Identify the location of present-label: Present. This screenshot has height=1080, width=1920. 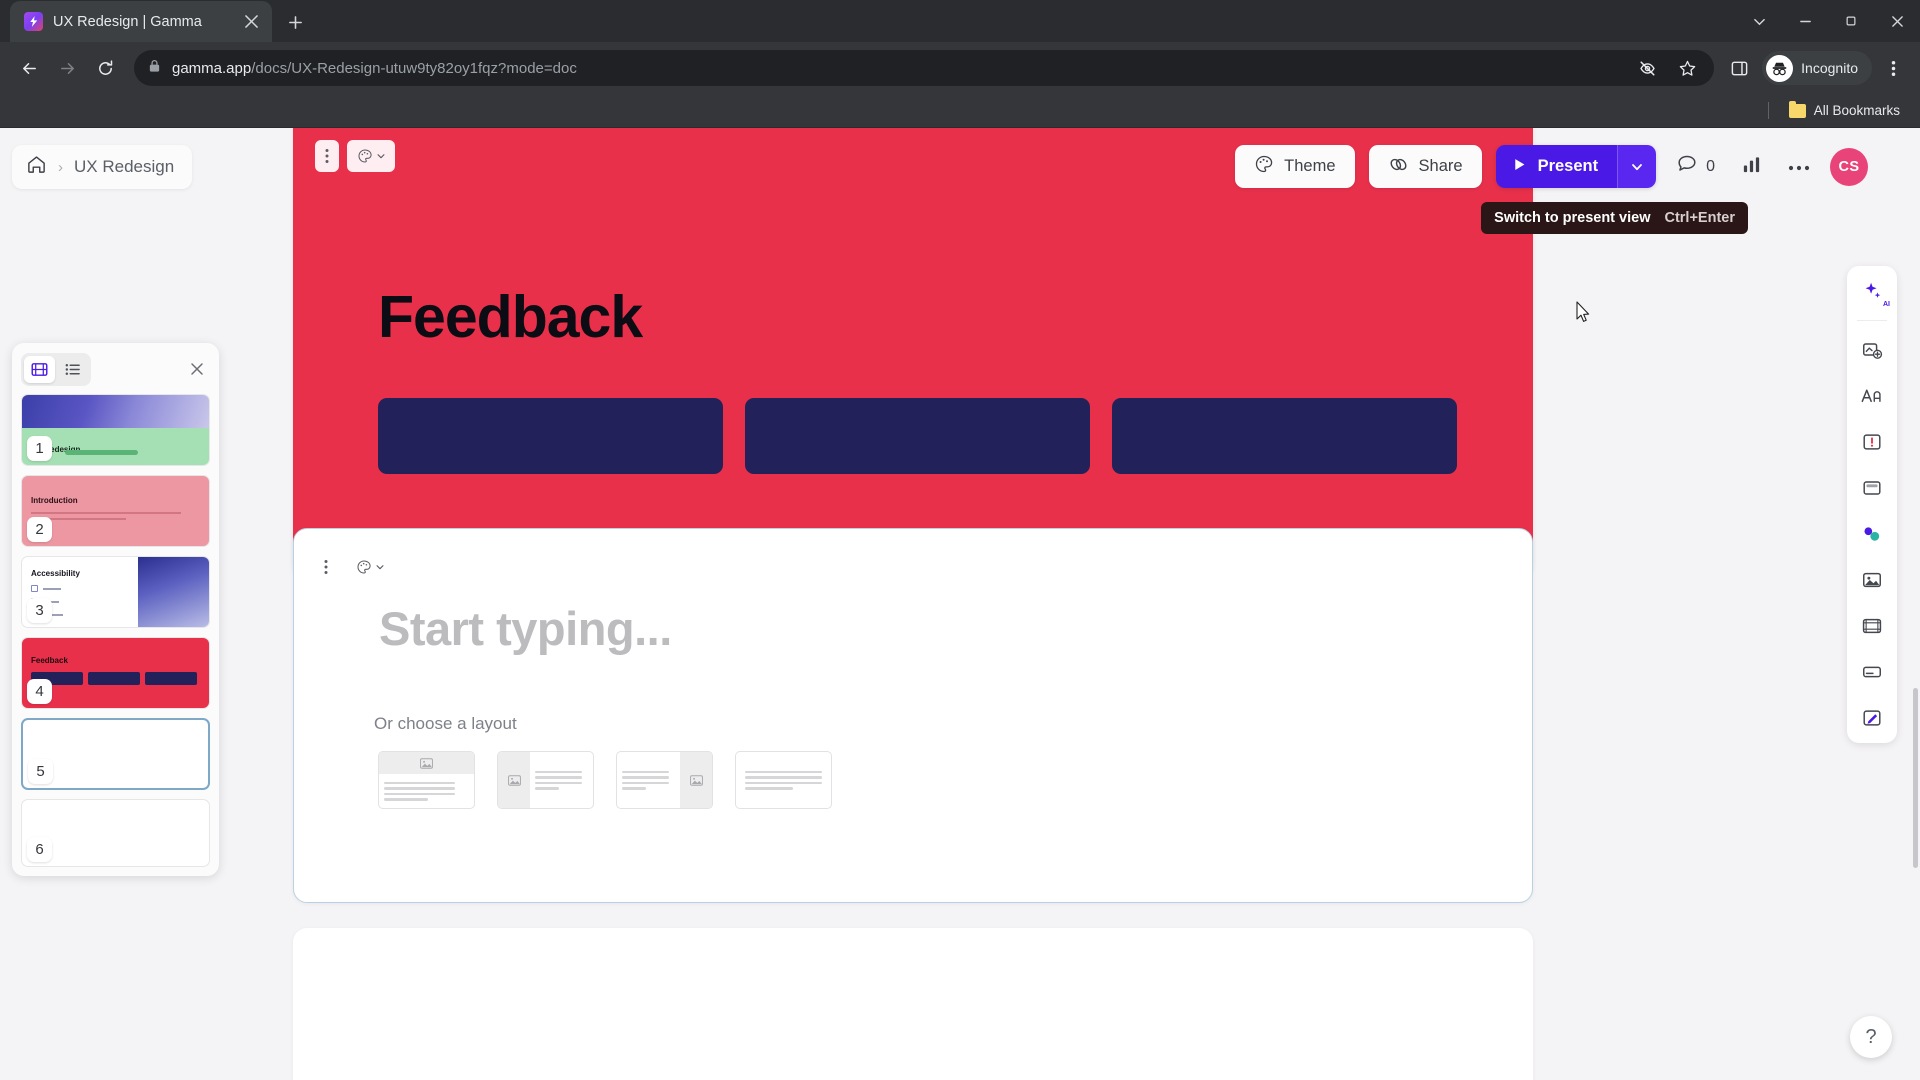
(1568, 166).